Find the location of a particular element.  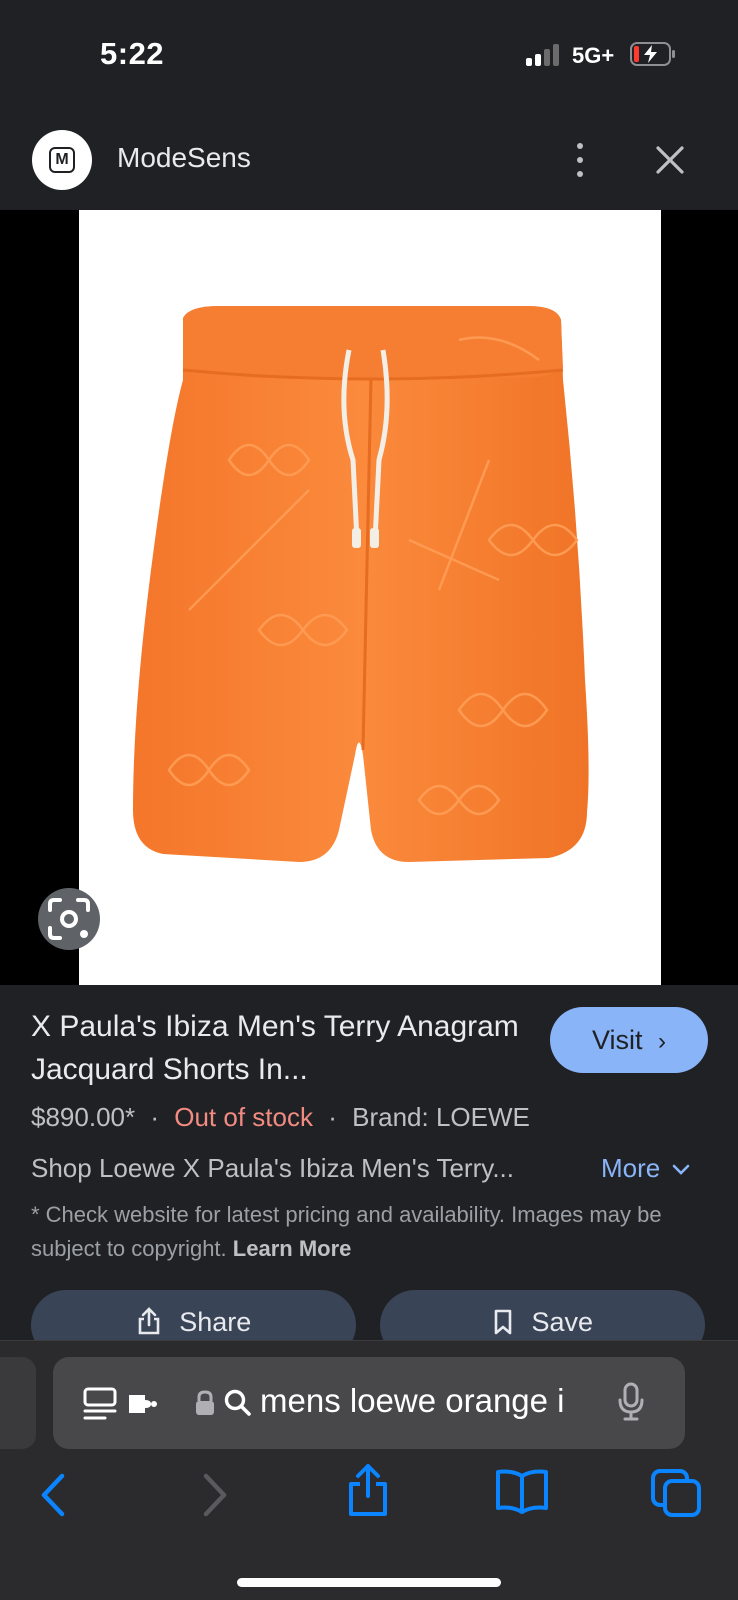

url-fade is located at coordinates (593, 1403).